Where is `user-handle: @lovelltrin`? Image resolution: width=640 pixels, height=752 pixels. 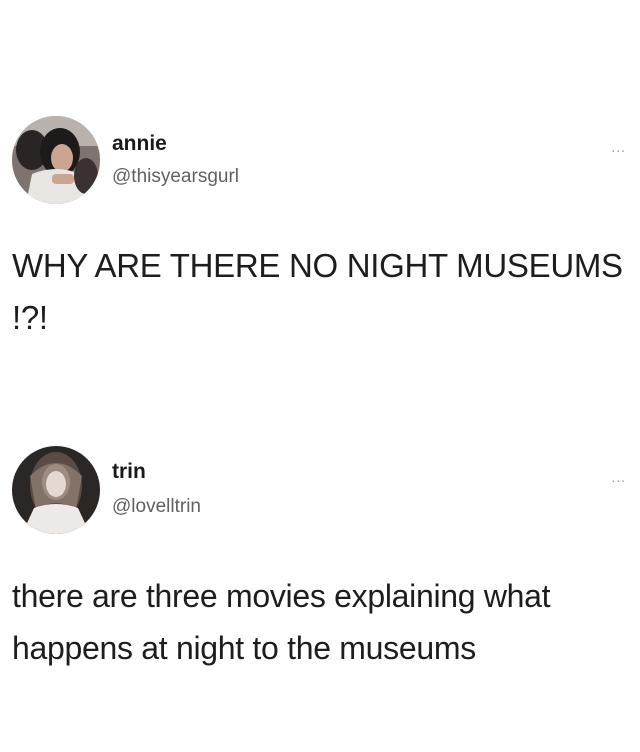
user-handle: @lovelltrin is located at coordinates (156, 507).